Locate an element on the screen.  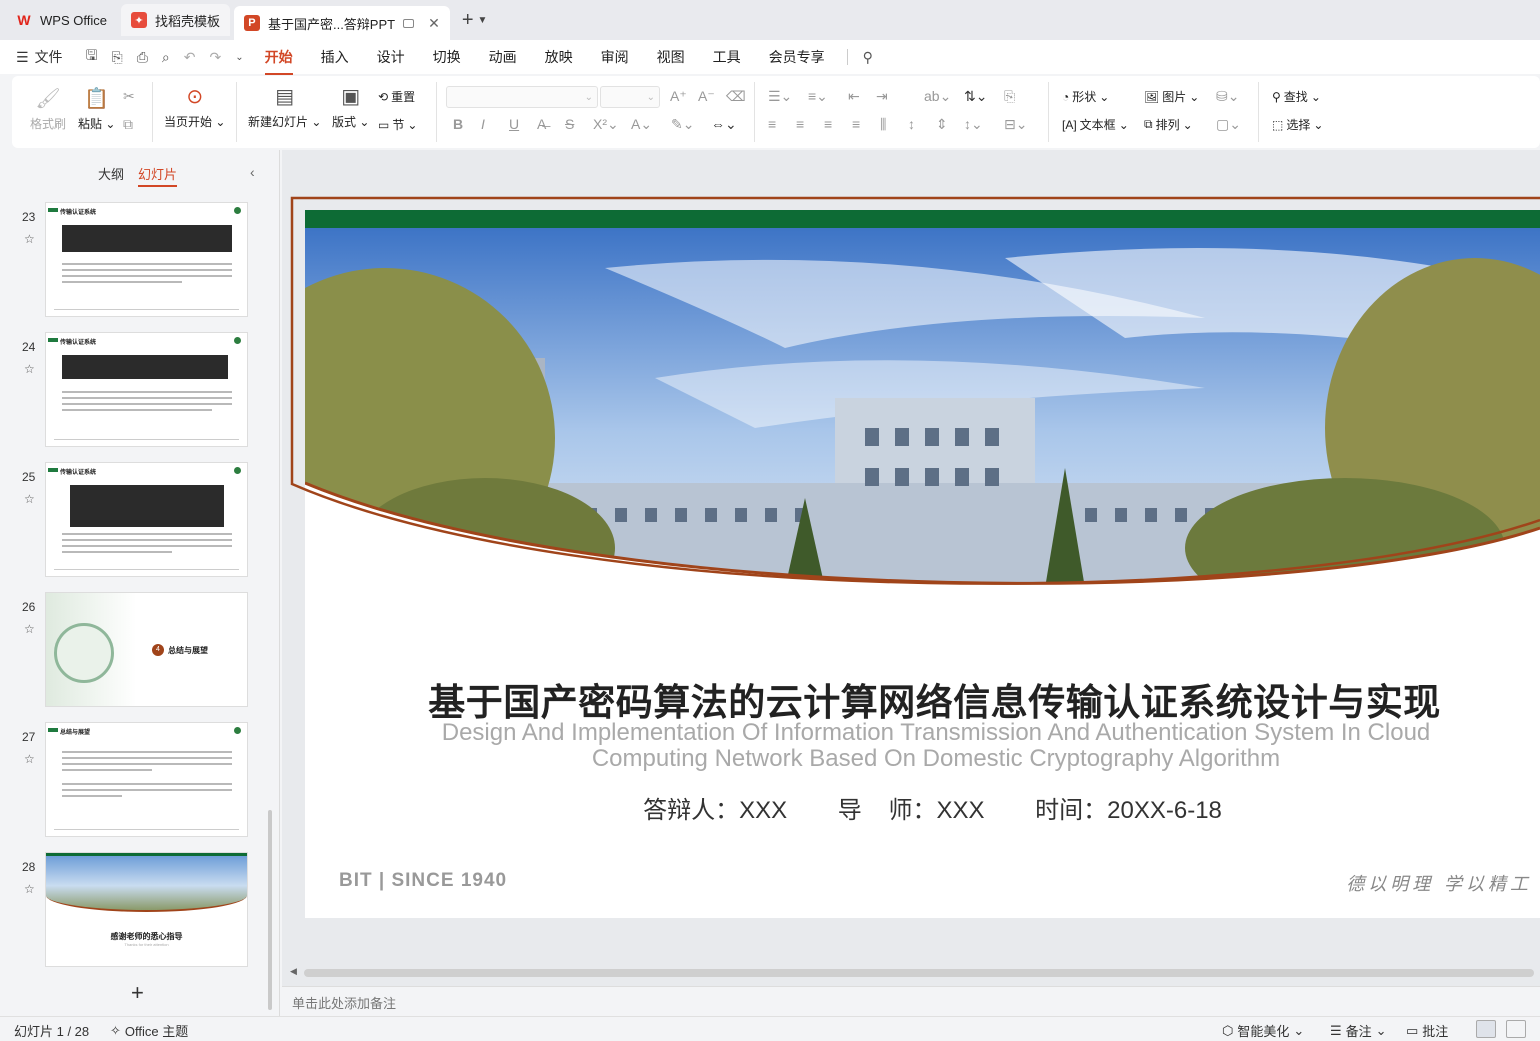
format-painter-button: 🖌 格式刷 is located at coordinates (48, 109).